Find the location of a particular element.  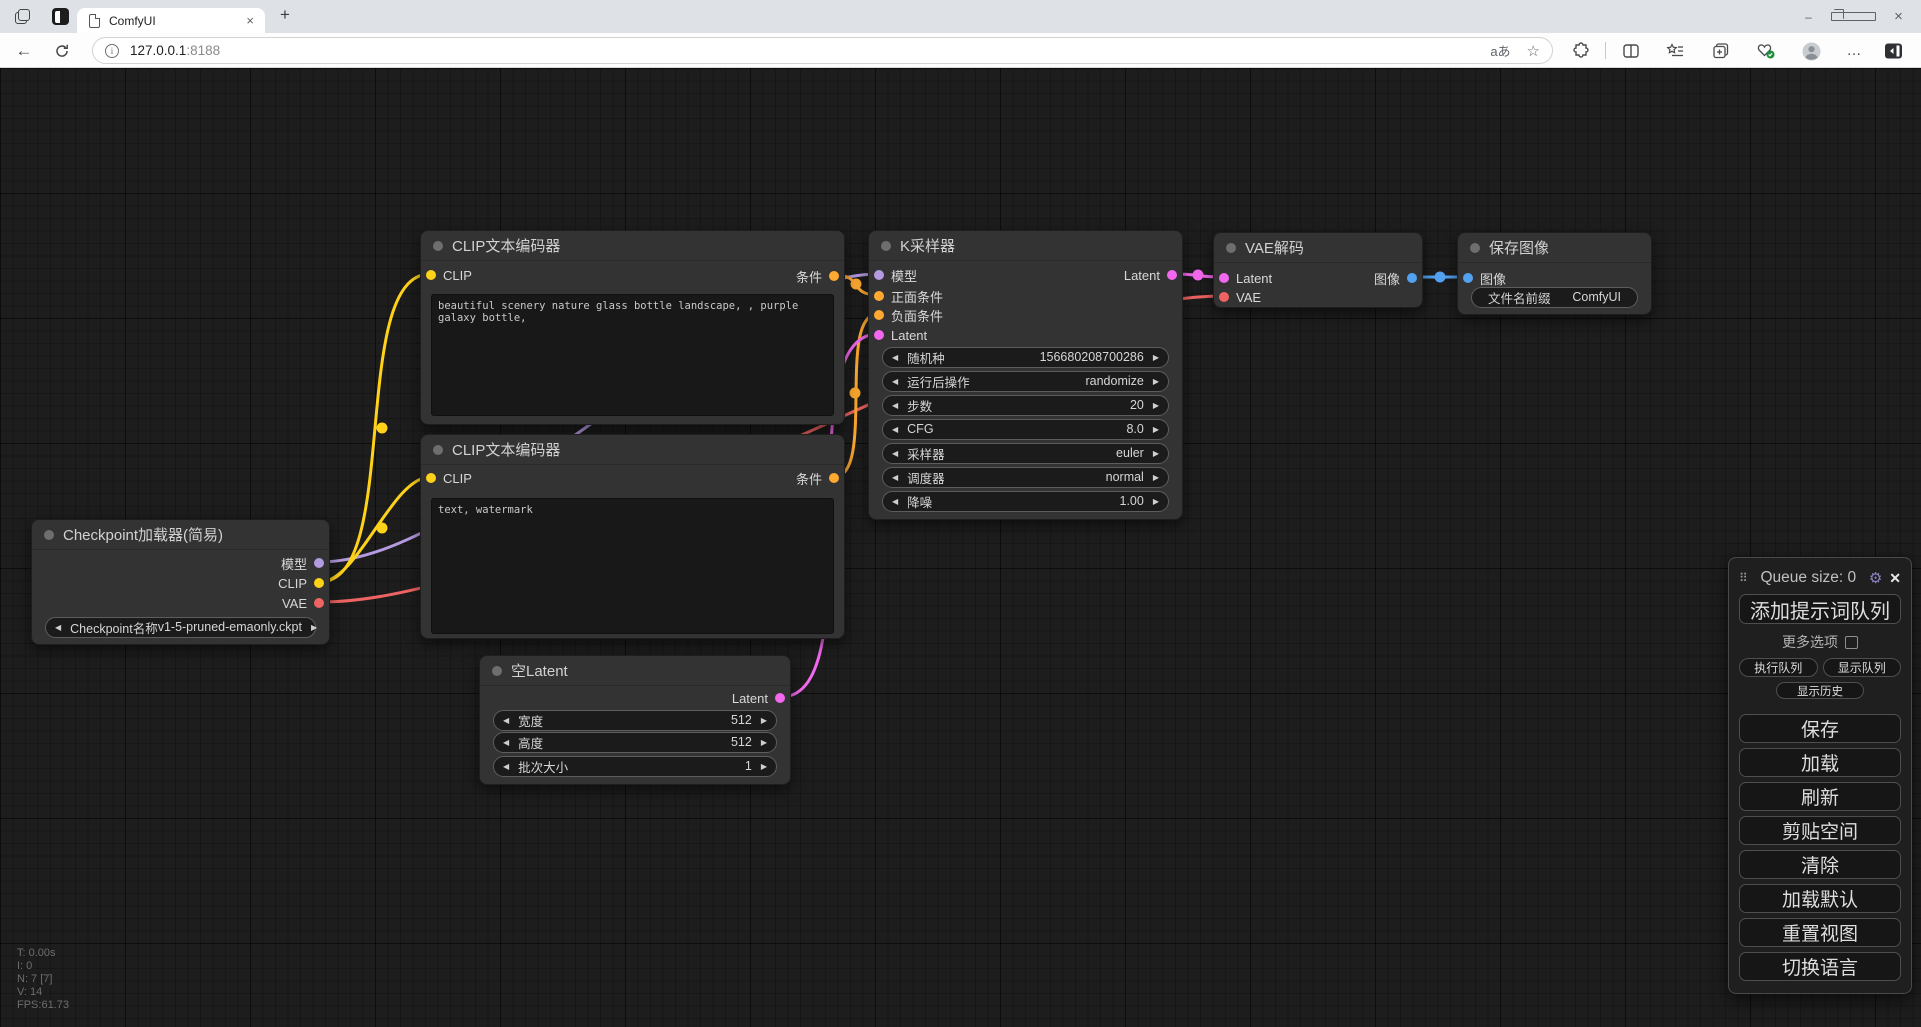

workspaces-icon is located at coordinates (23, 16).